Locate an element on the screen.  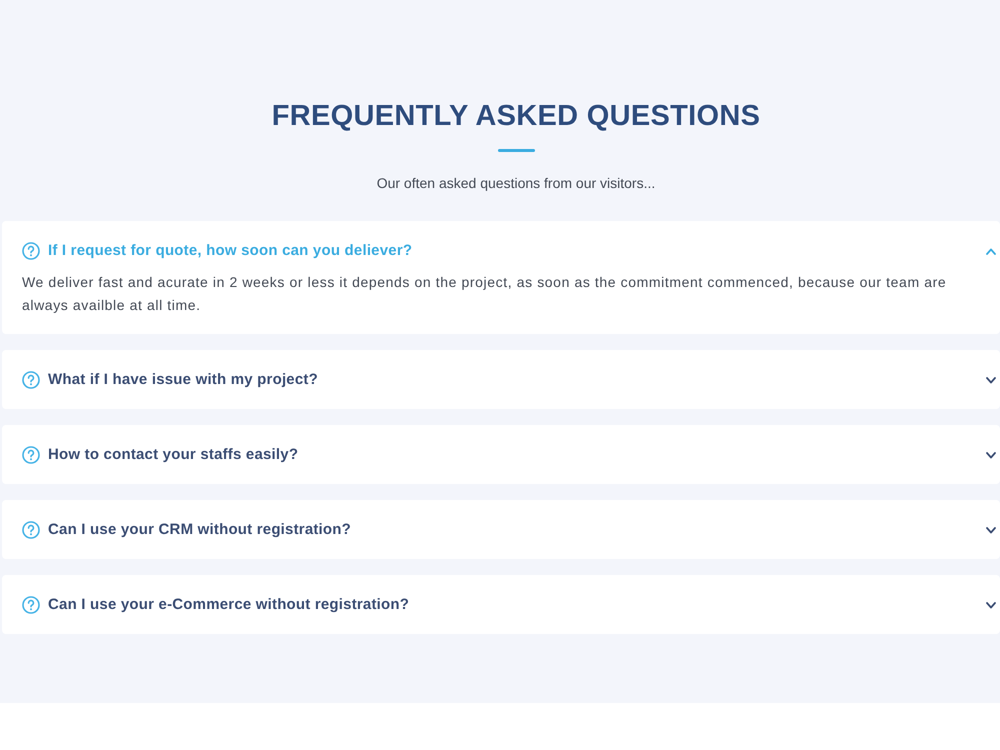
faq-question: What if I have issue with my project? is located at coordinates (183, 380).